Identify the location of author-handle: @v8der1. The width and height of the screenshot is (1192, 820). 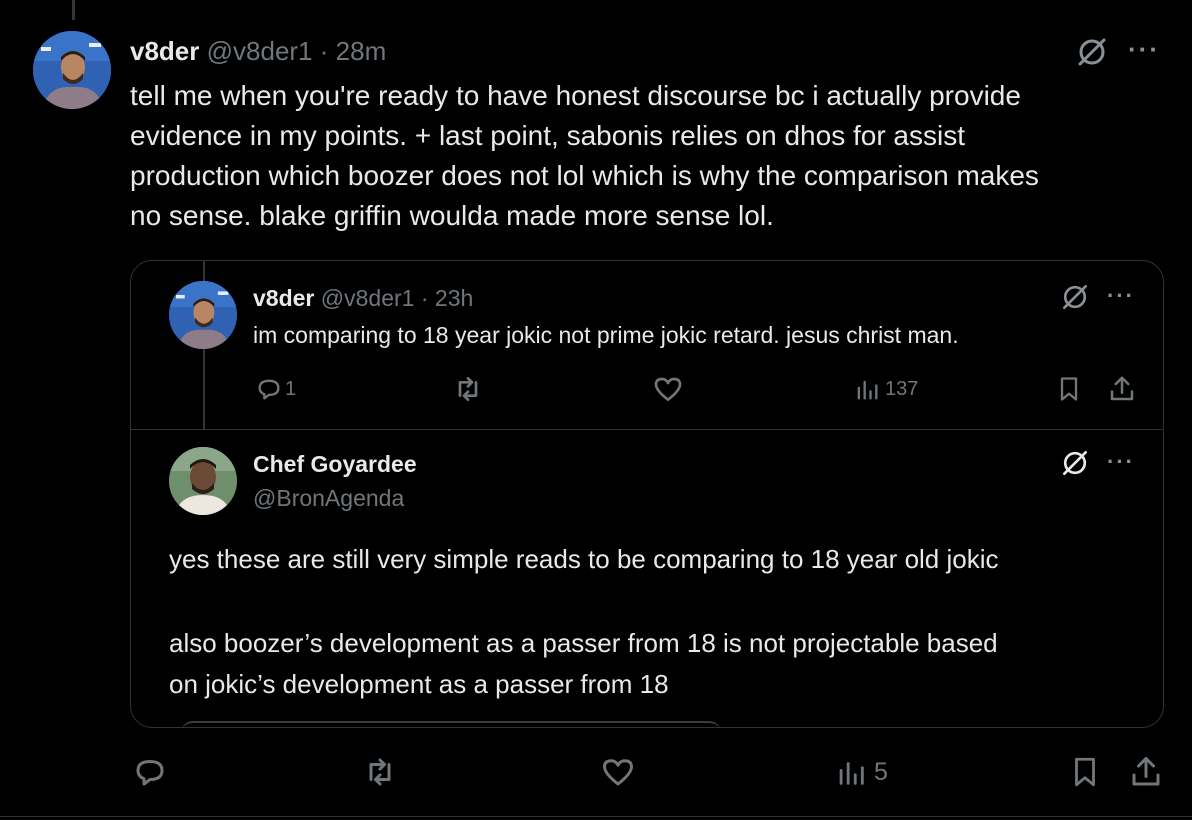
(260, 51).